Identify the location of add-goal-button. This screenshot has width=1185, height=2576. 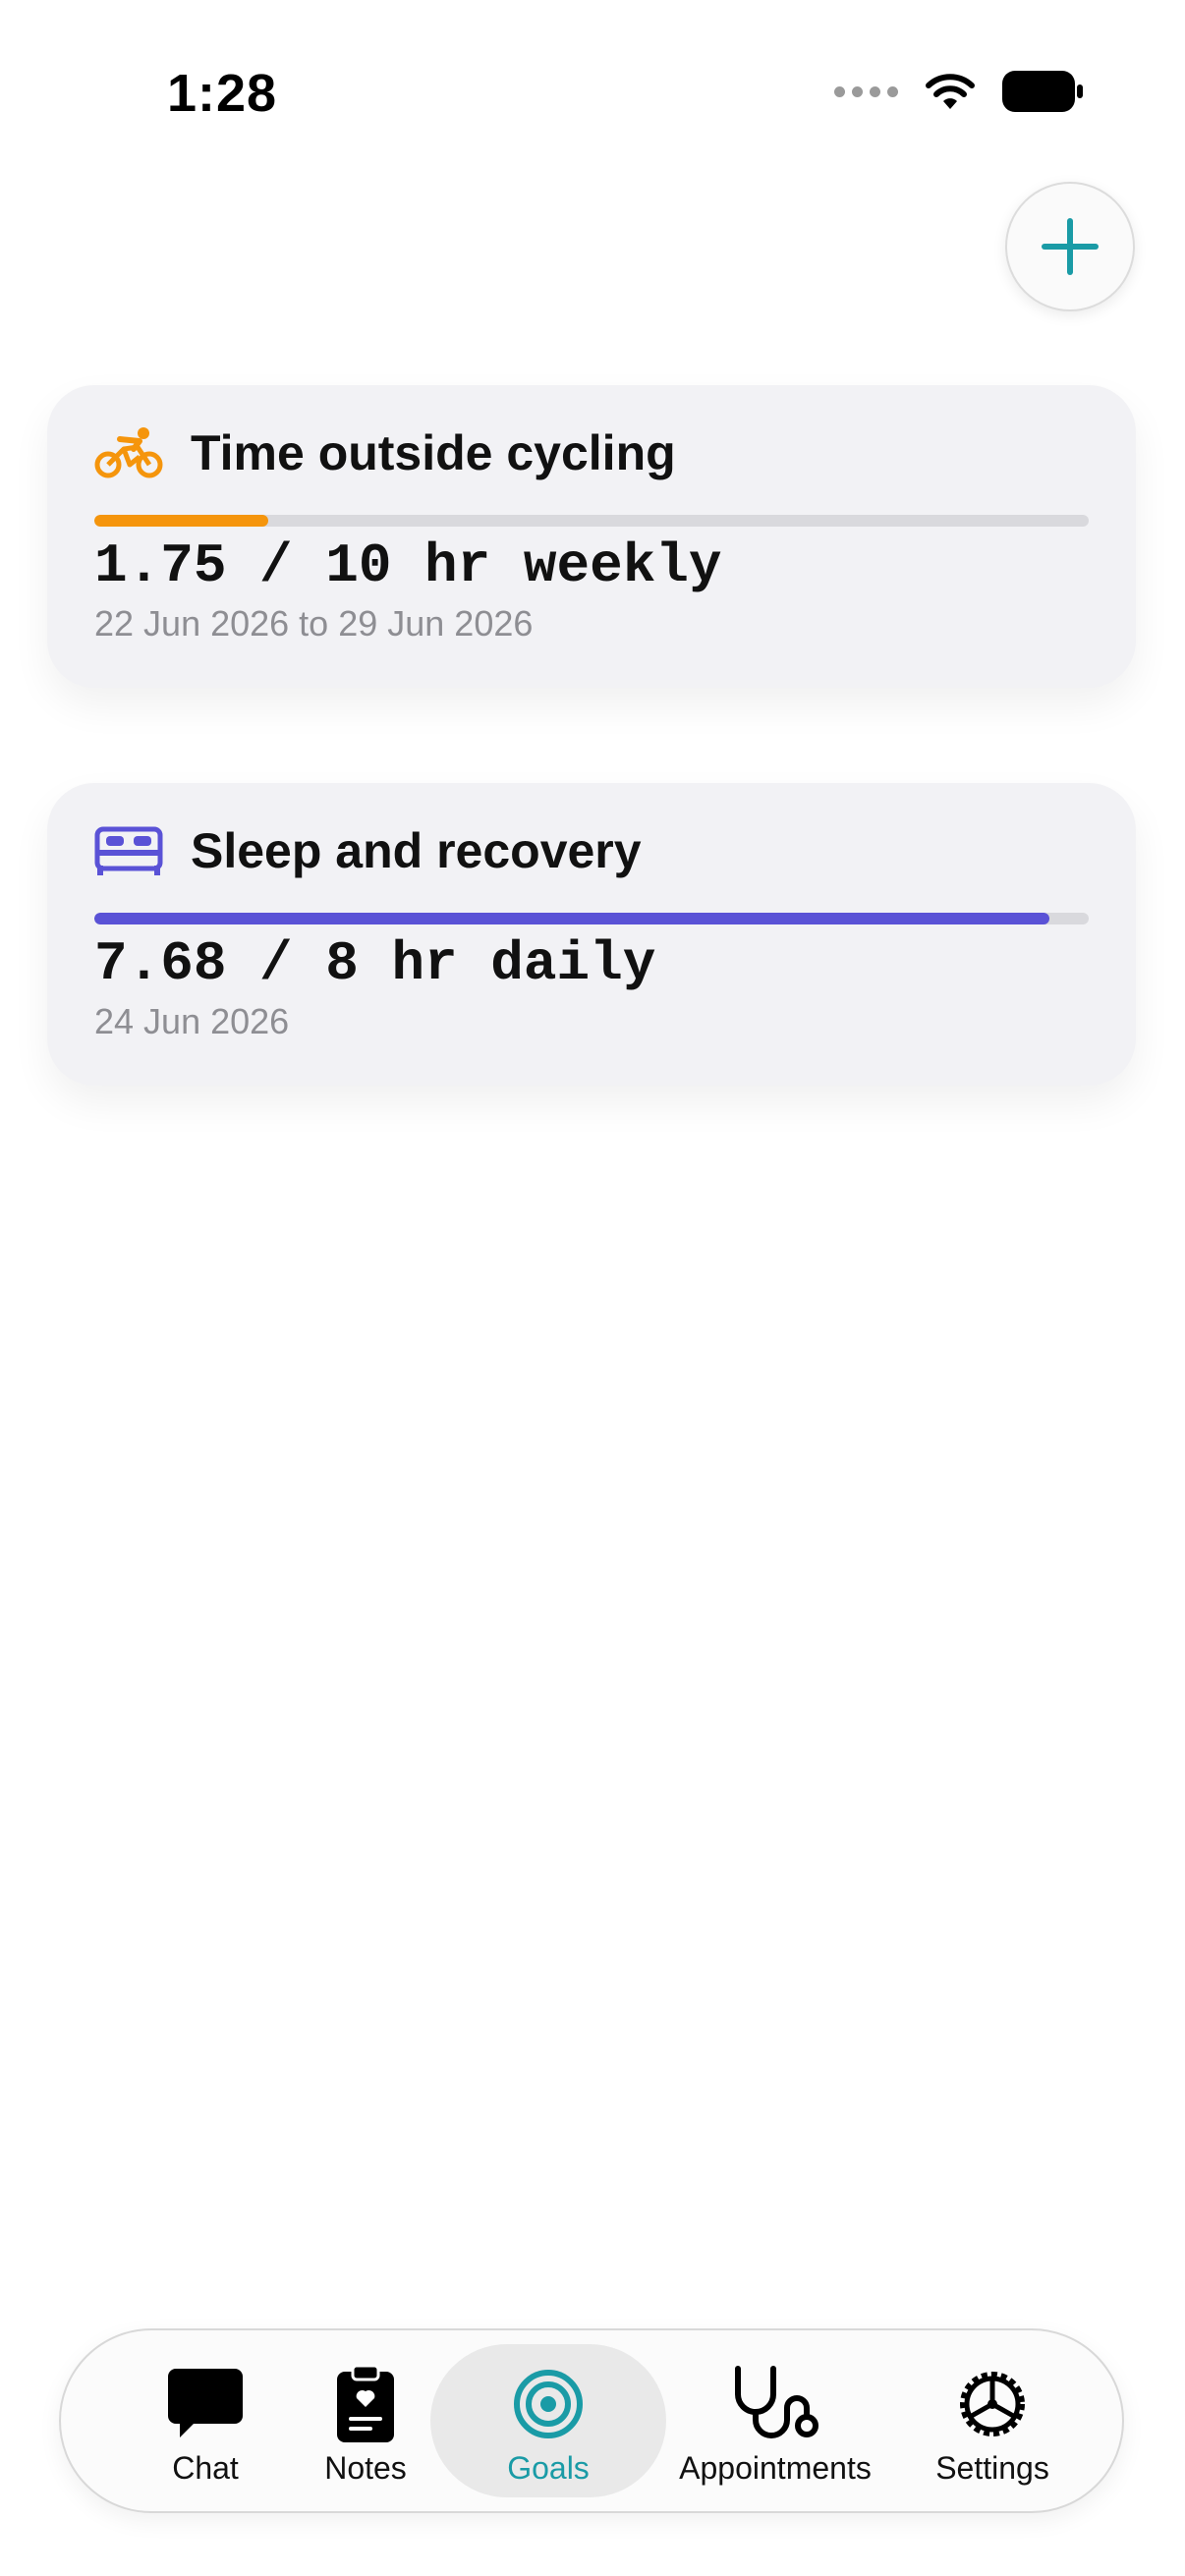
(1070, 246).